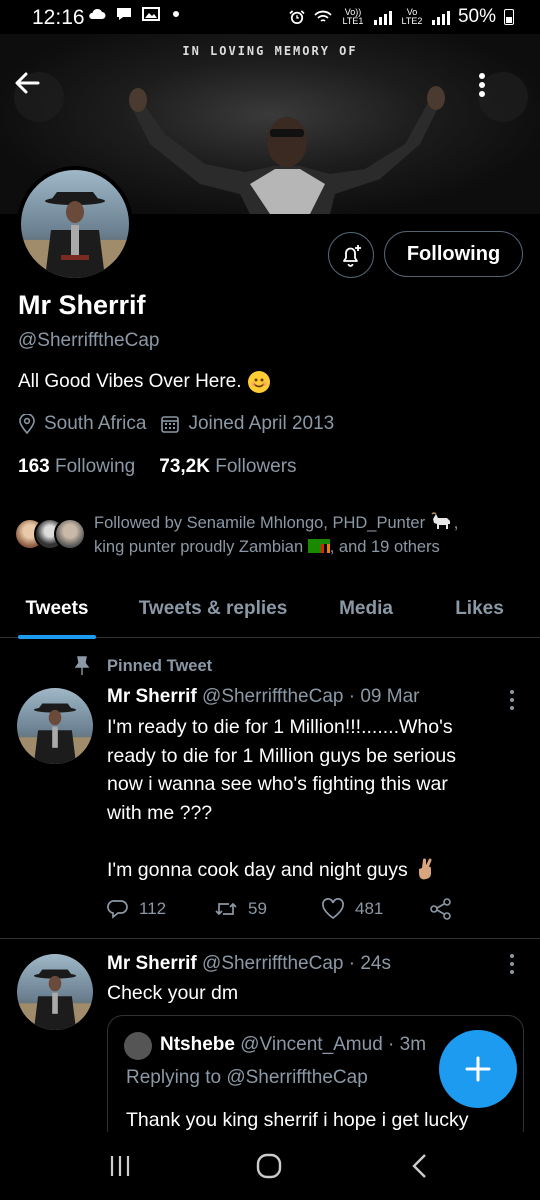 The image size is (540, 1200). I want to click on like-button: 481, so click(375, 909).